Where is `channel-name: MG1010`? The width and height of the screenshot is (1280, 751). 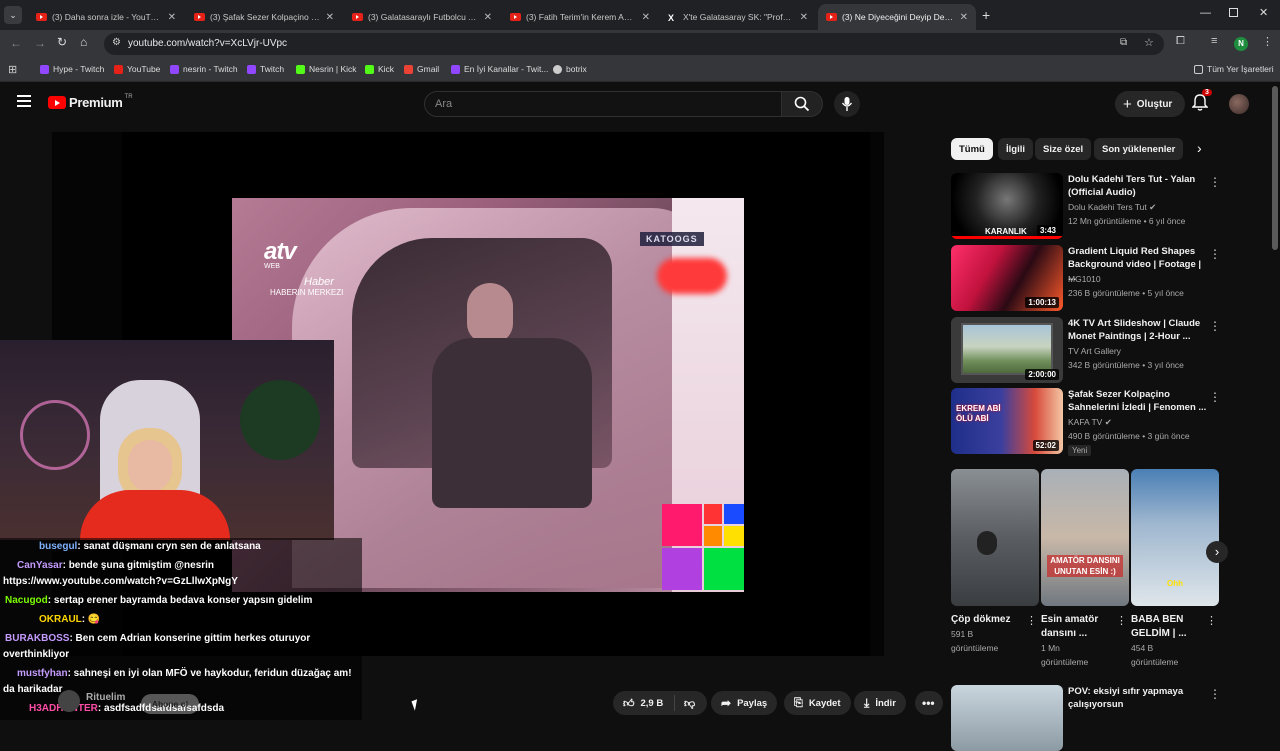 channel-name: MG1010 is located at coordinates (1084, 279).